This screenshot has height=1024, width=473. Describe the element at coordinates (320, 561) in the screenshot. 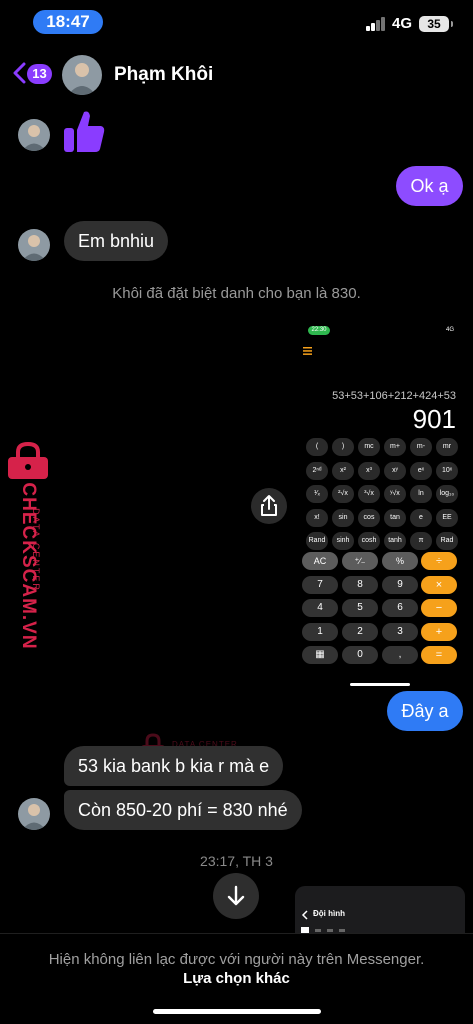

I see `calc-main-key: AC` at that location.